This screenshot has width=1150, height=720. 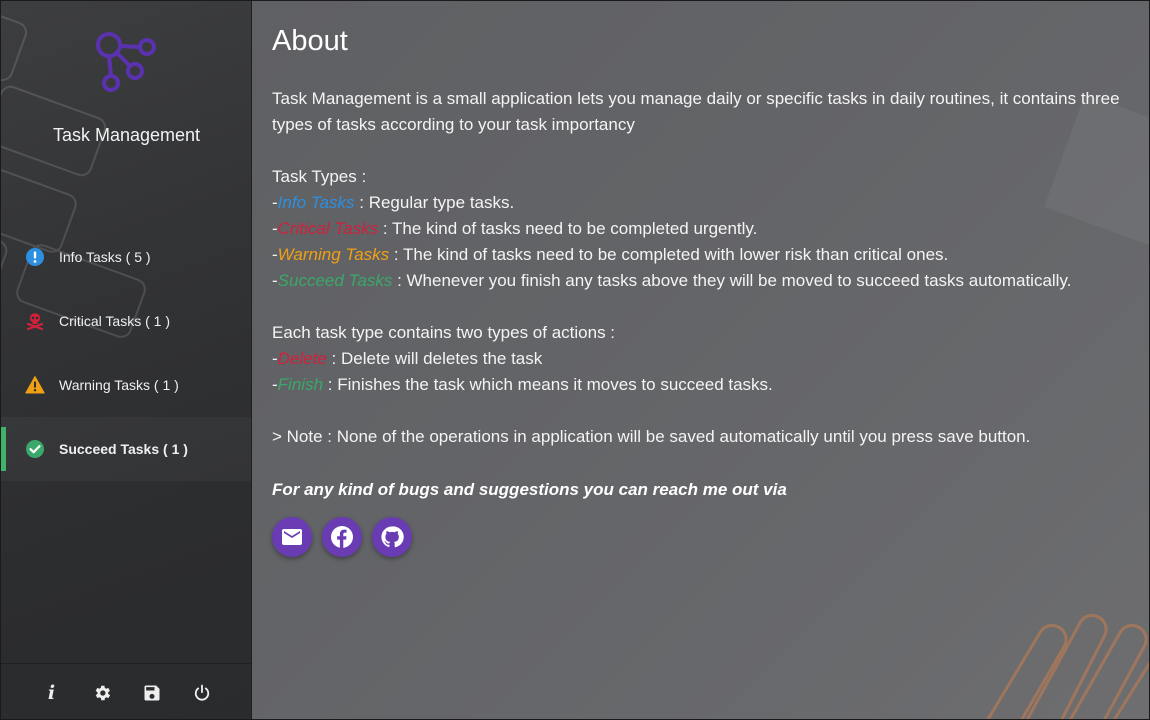 What do you see at coordinates (1067, 666) in the screenshot?
I see `paperclips-background-decoration` at bounding box center [1067, 666].